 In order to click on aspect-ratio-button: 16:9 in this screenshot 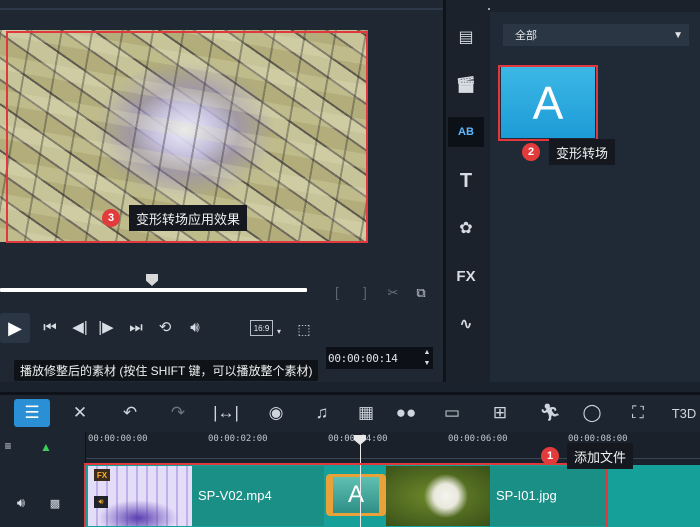, I will do `click(261, 328)`.